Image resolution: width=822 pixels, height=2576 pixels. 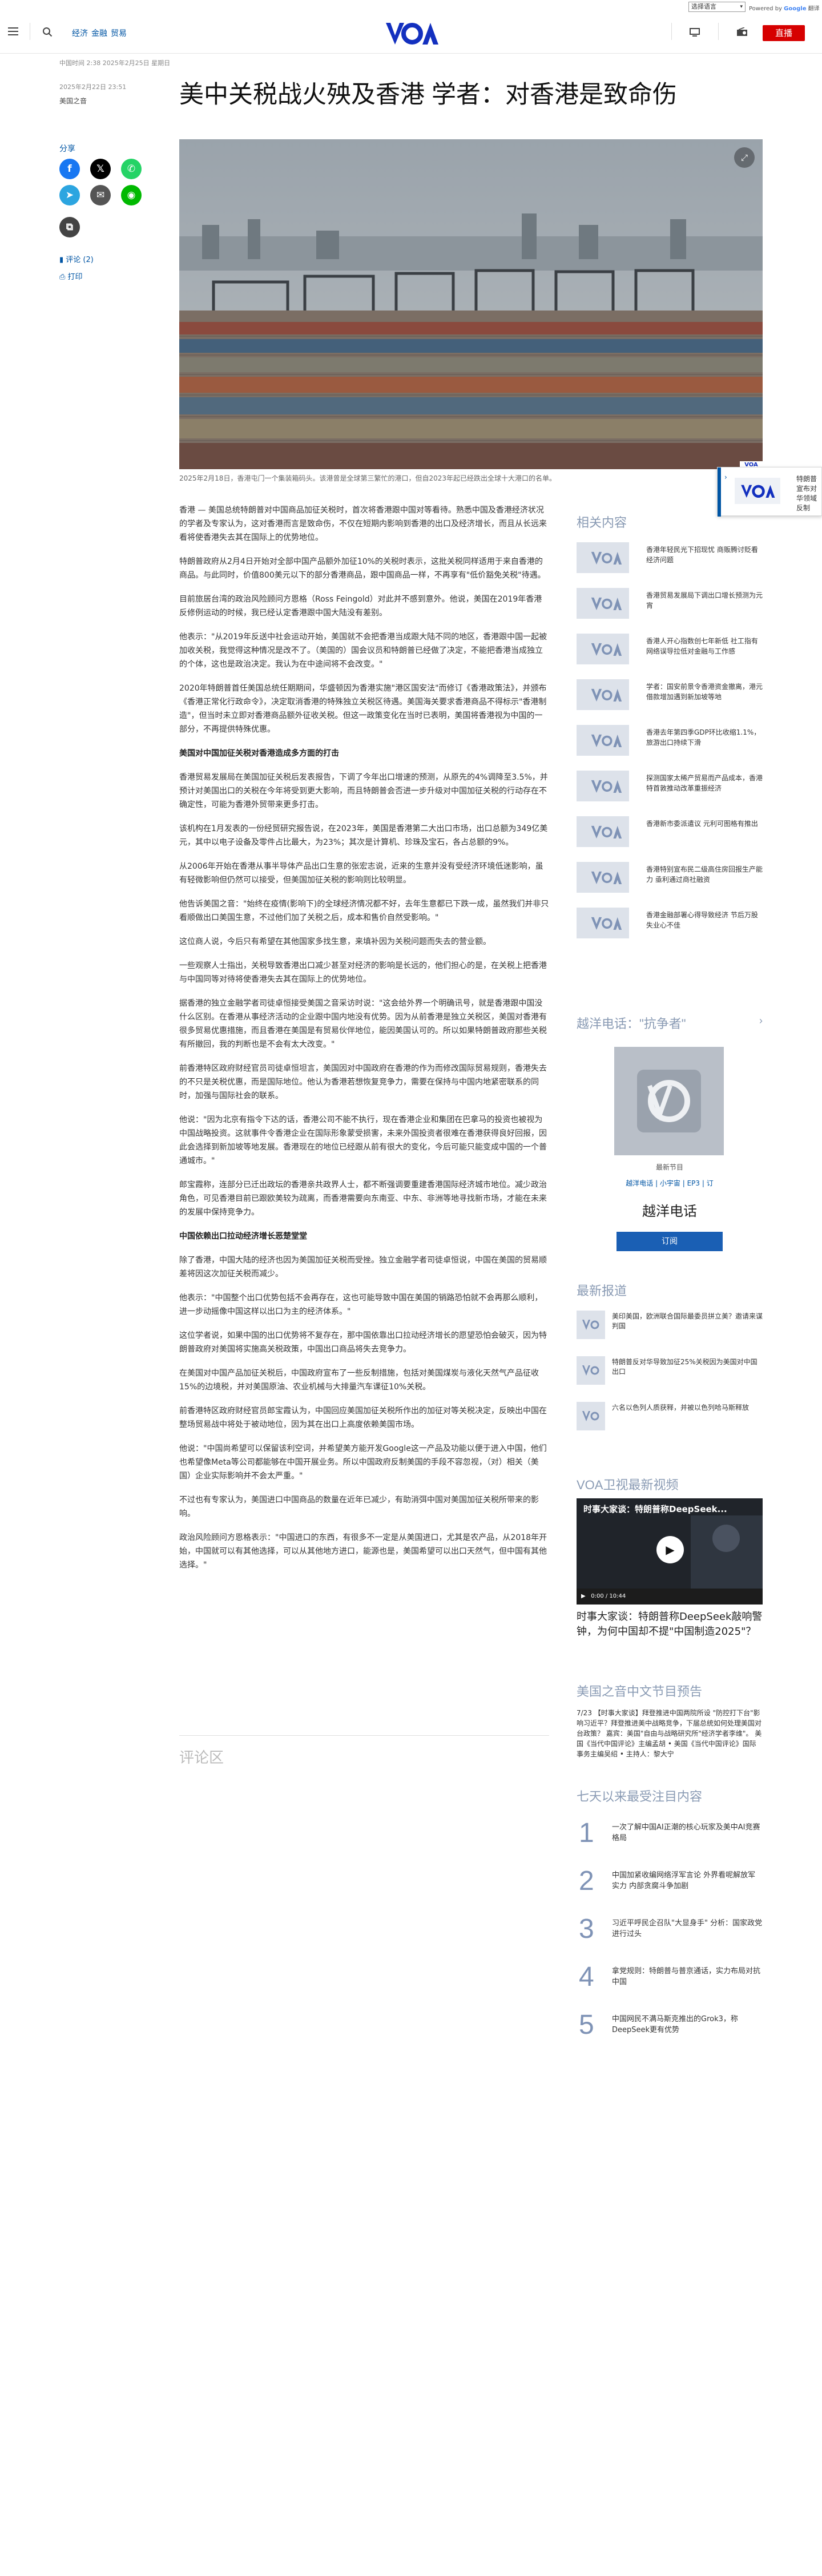 I want to click on related-link: 学者：国安前景令香港资金撤离，港元借款增加遇到新加坡等地, so click(x=704, y=692).